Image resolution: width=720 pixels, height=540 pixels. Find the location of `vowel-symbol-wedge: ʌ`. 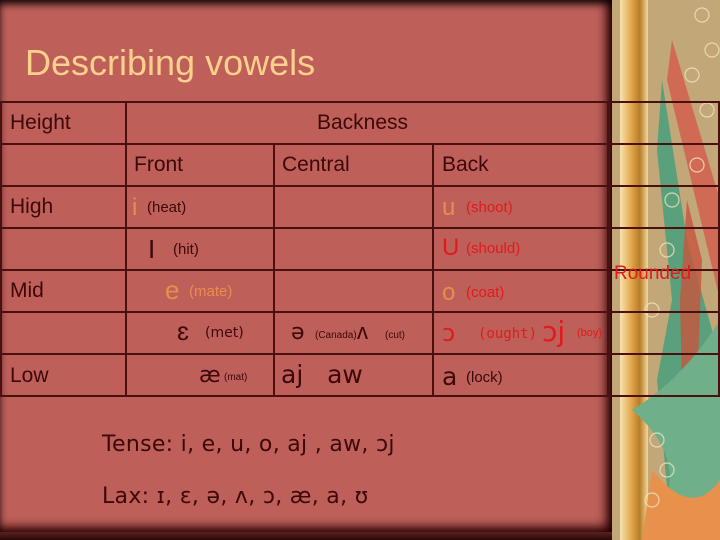

vowel-symbol-wedge: ʌ is located at coordinates (362, 331).